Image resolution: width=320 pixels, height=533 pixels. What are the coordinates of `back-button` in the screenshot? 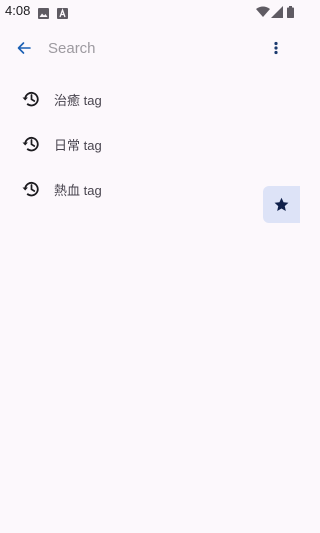 It's located at (24, 48).